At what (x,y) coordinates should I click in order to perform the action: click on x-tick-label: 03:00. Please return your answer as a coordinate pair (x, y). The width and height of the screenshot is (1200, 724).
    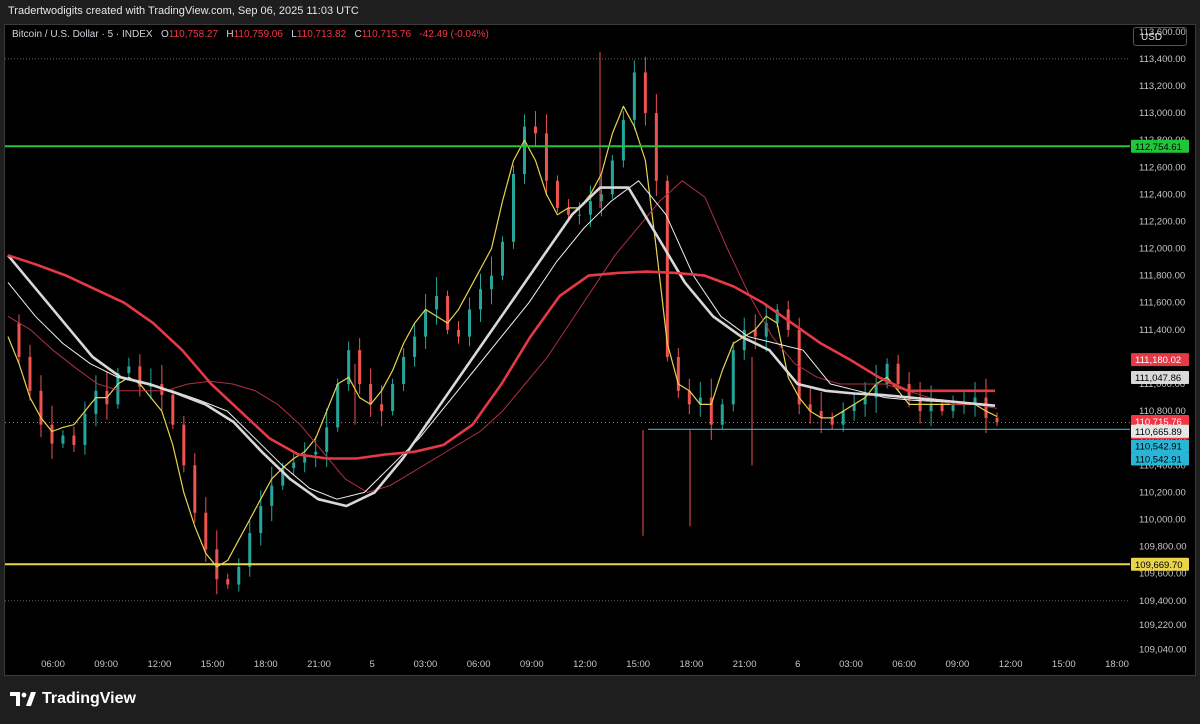
    Looking at the image, I should click on (426, 664).